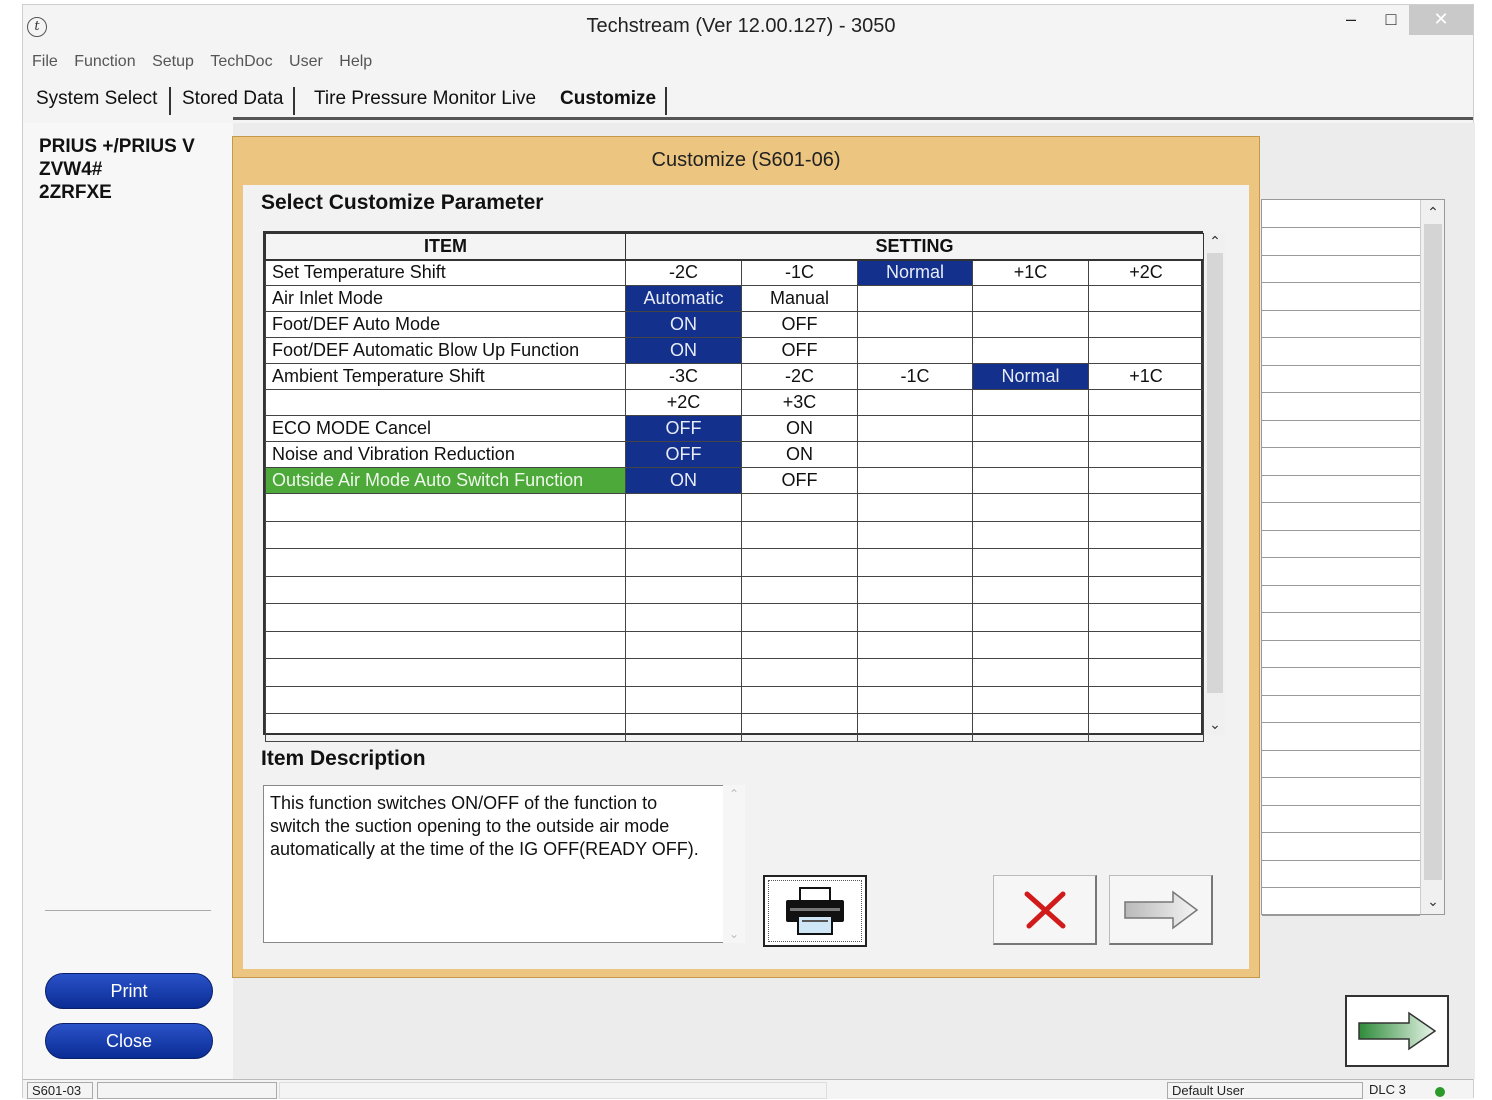 The width and height of the screenshot is (1492, 1100). I want to click on background-list-scrollbar: ⌃ ⌄, so click(1432, 557).